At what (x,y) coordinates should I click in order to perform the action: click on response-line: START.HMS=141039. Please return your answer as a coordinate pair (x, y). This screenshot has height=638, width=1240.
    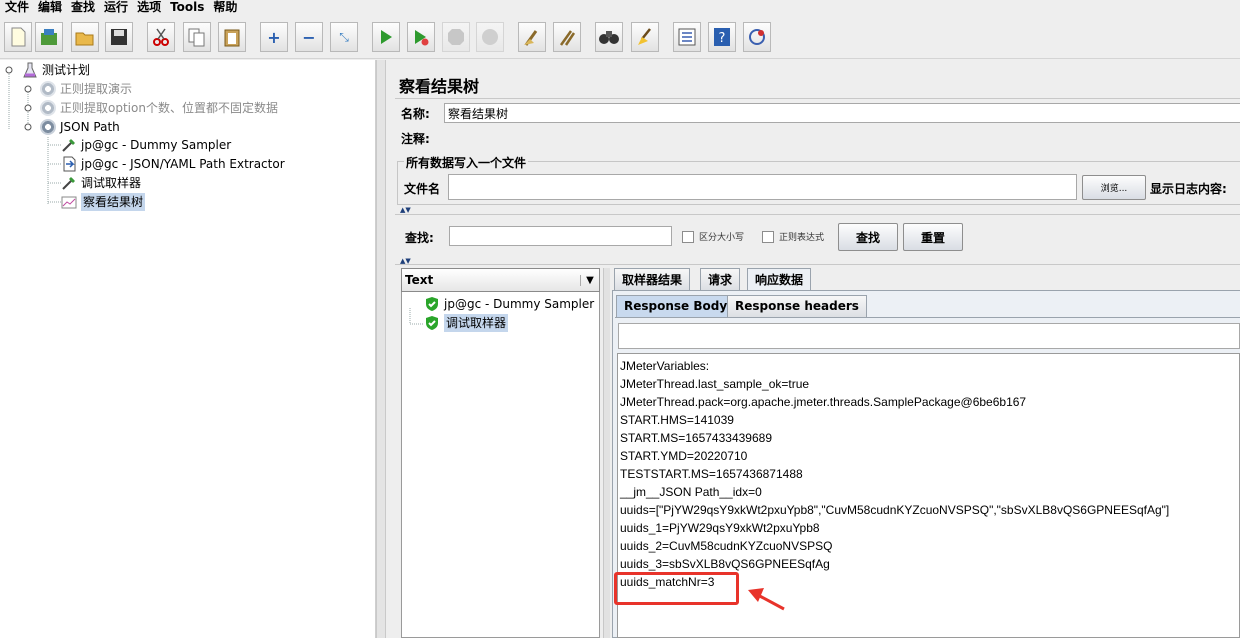
    Looking at the image, I should click on (677, 420).